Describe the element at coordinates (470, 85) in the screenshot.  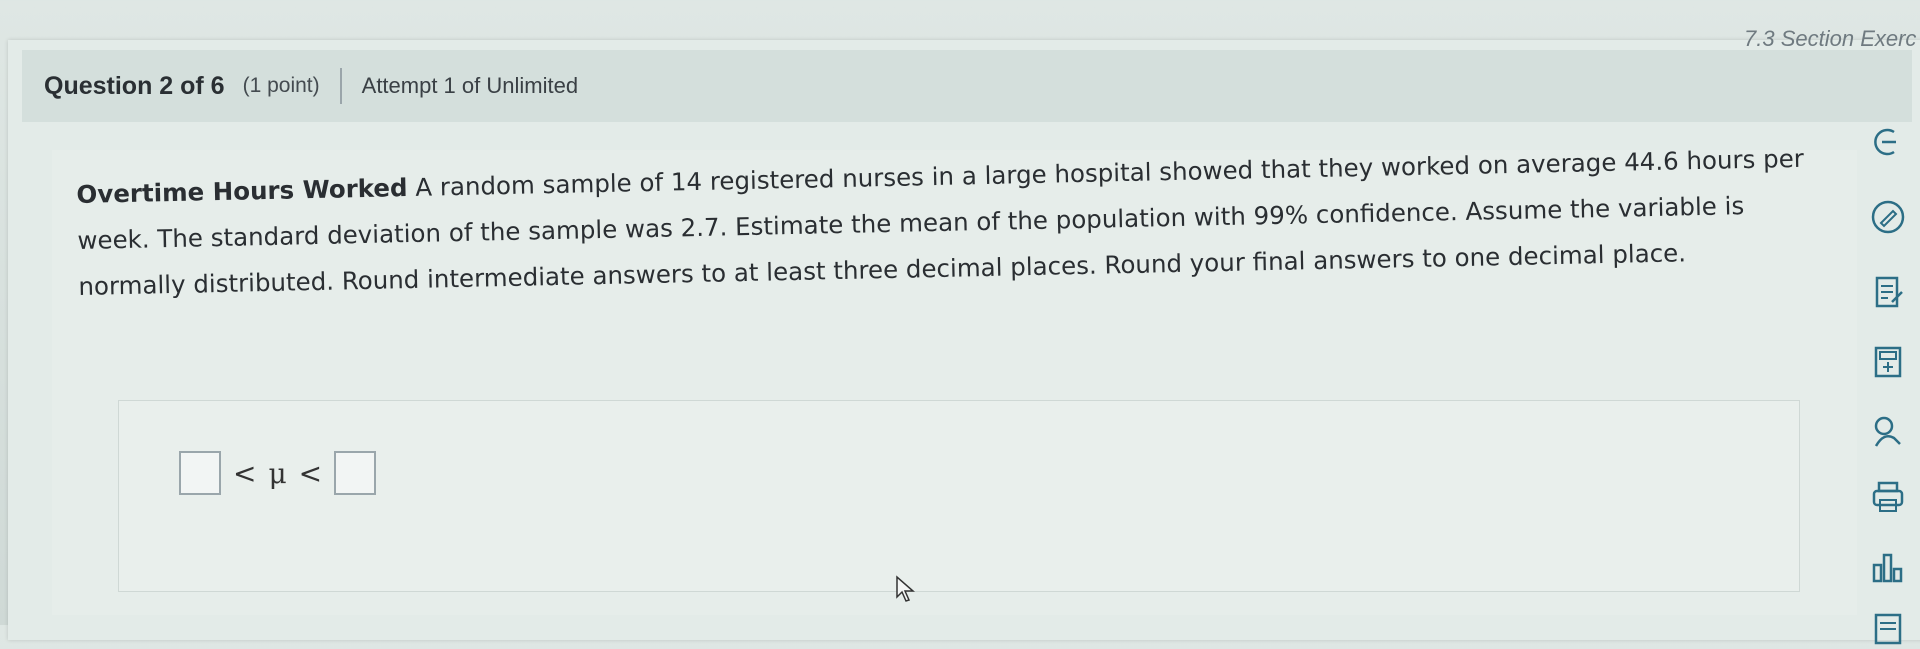
I see `attempt-label: Attempt 1 of Unlimited` at that location.